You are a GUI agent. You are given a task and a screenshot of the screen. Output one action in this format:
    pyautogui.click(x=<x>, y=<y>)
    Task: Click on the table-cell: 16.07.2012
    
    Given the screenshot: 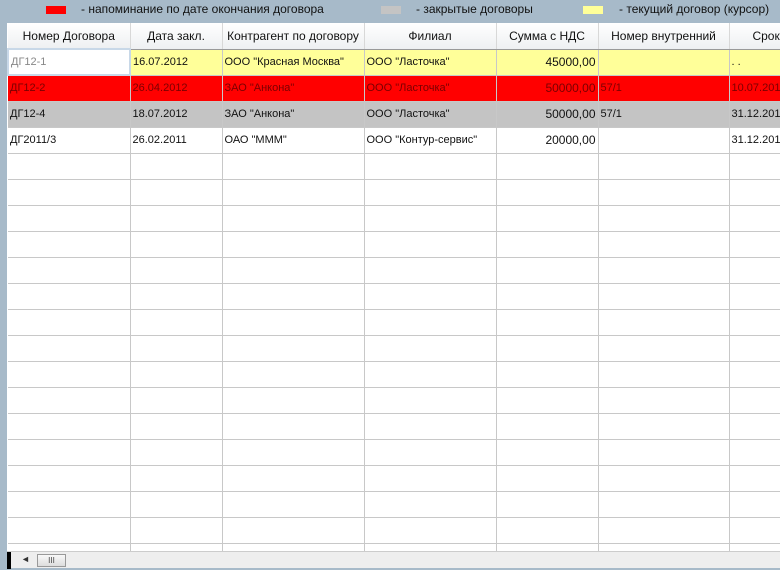 What is the action you would take?
    pyautogui.click(x=176, y=62)
    